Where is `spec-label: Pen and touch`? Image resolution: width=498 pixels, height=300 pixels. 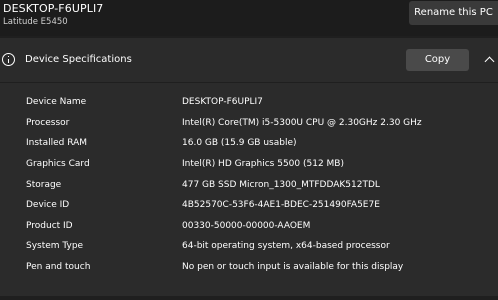
spec-label: Pen and touch is located at coordinates (58, 267).